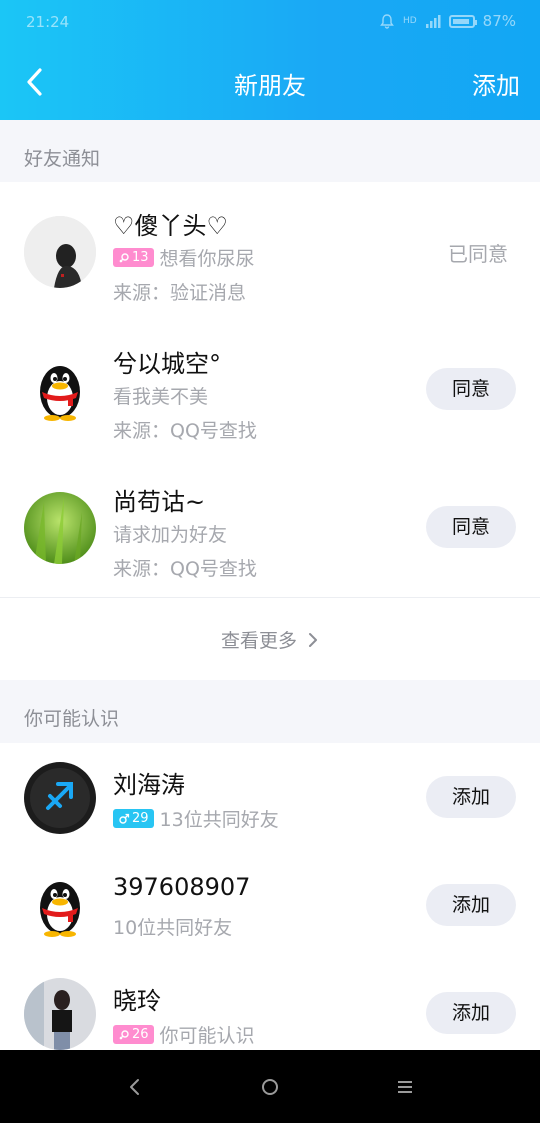 The height and width of the screenshot is (1123, 540). I want to click on battery-icon, so click(462, 21).